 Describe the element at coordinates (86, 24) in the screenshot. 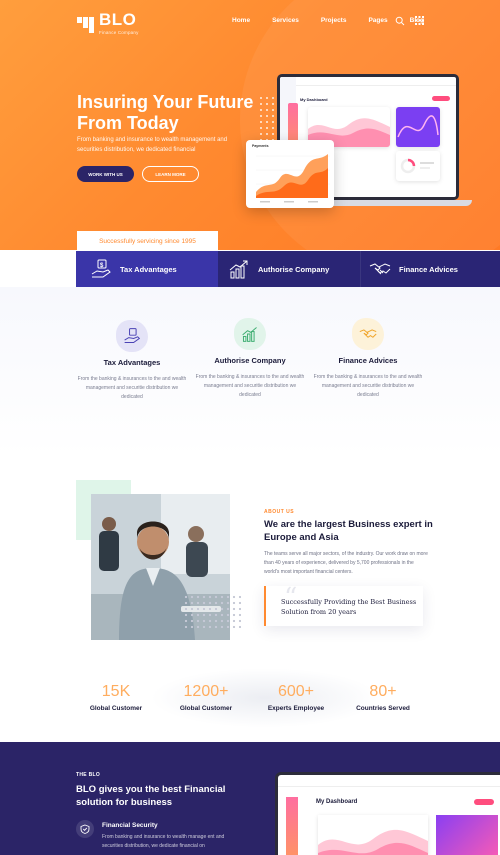

I see `logo-icon` at that location.